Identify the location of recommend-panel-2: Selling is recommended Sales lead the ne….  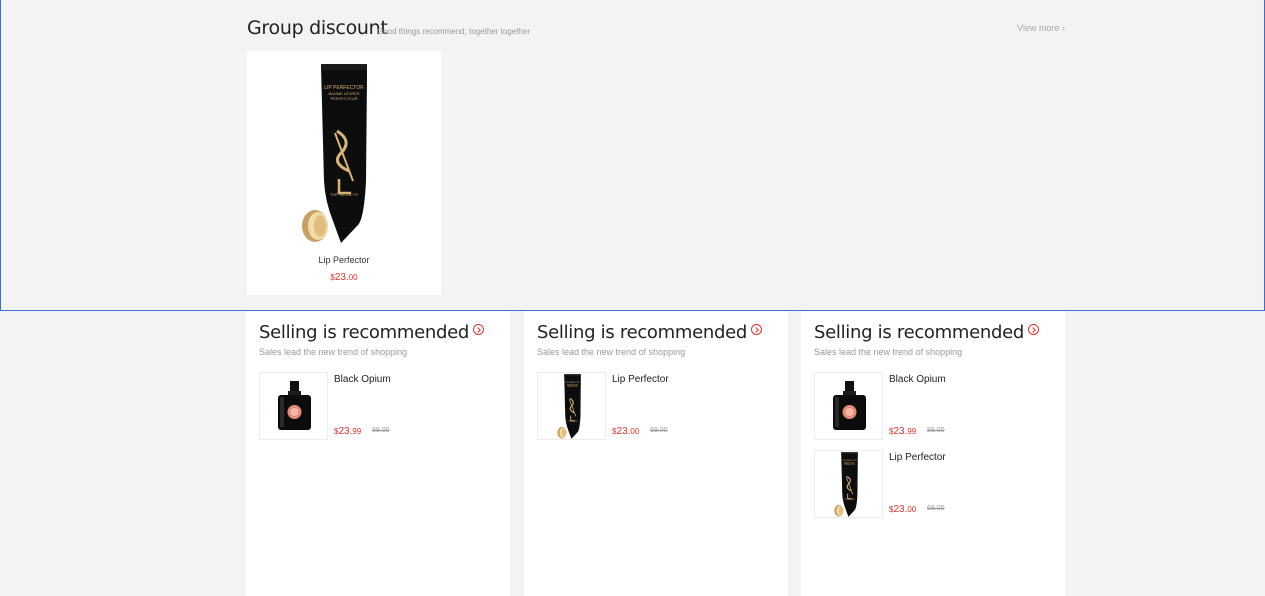
(656, 453).